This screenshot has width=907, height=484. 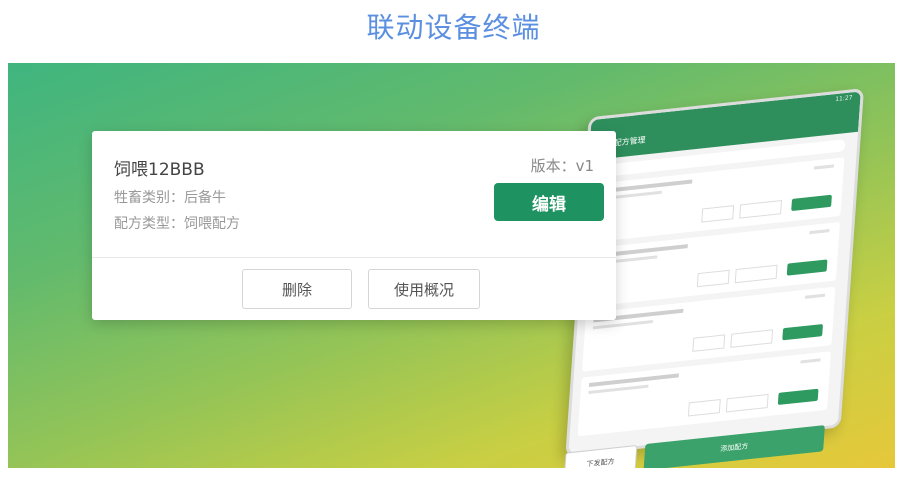 I want to click on card-title: 饲喂12BBB, so click(x=159, y=170).